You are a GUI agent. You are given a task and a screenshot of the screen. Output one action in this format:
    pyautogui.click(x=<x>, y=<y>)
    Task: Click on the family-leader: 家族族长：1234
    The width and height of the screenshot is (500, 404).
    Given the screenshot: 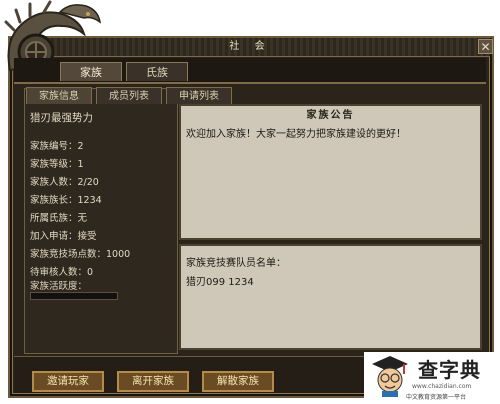 What is the action you would take?
    pyautogui.click(x=66, y=200)
    